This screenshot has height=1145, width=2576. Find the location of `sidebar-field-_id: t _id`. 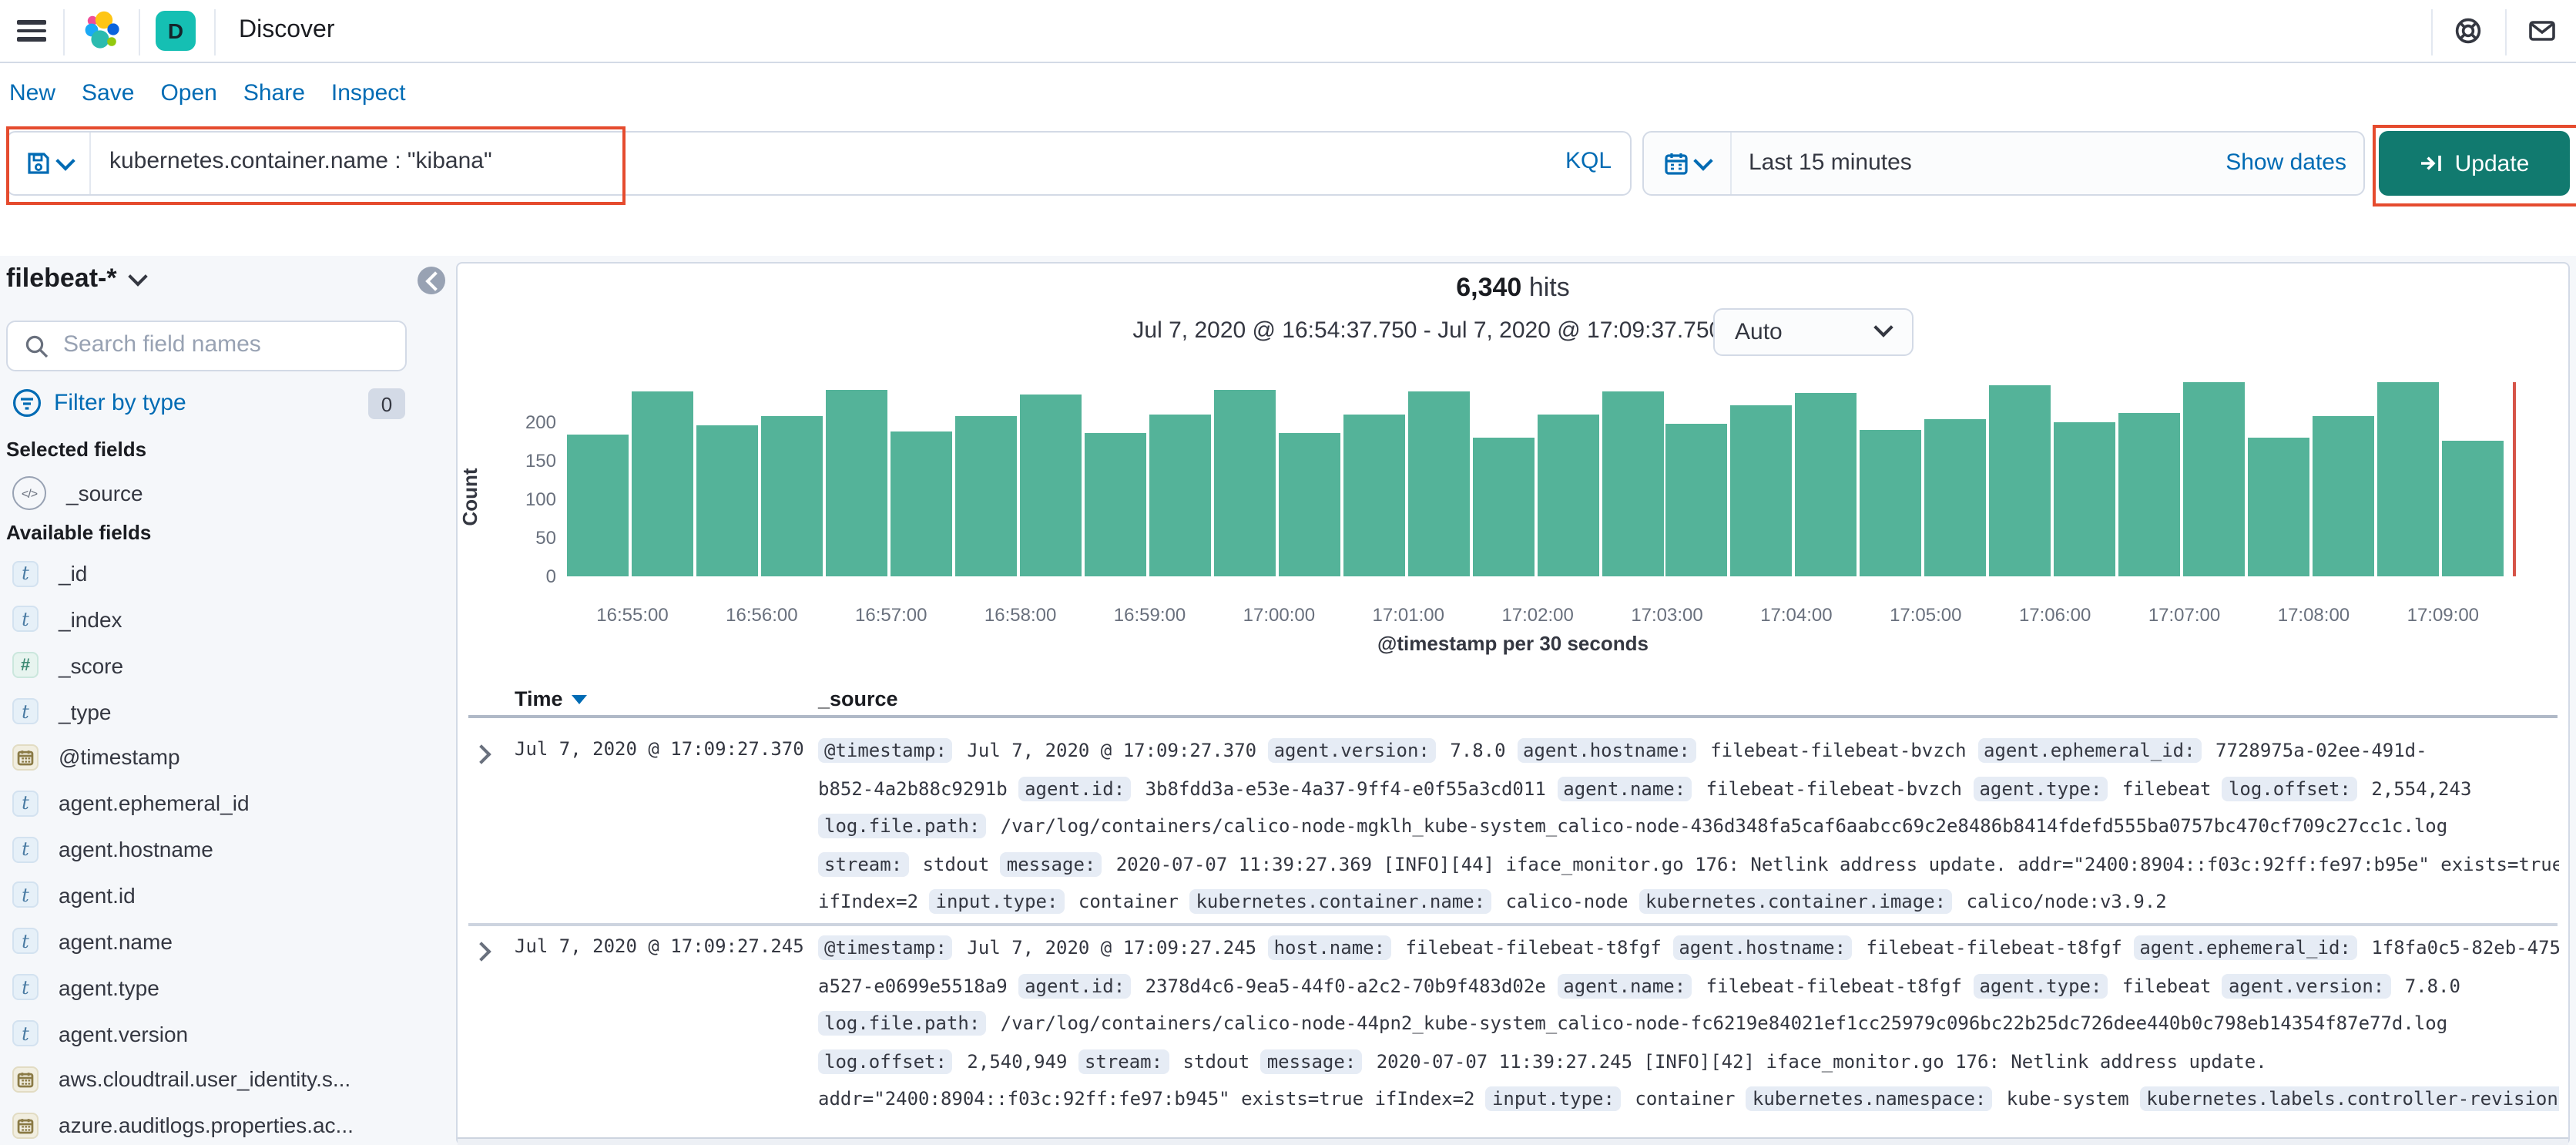

sidebar-field-_id: t _id is located at coordinates (49, 573).